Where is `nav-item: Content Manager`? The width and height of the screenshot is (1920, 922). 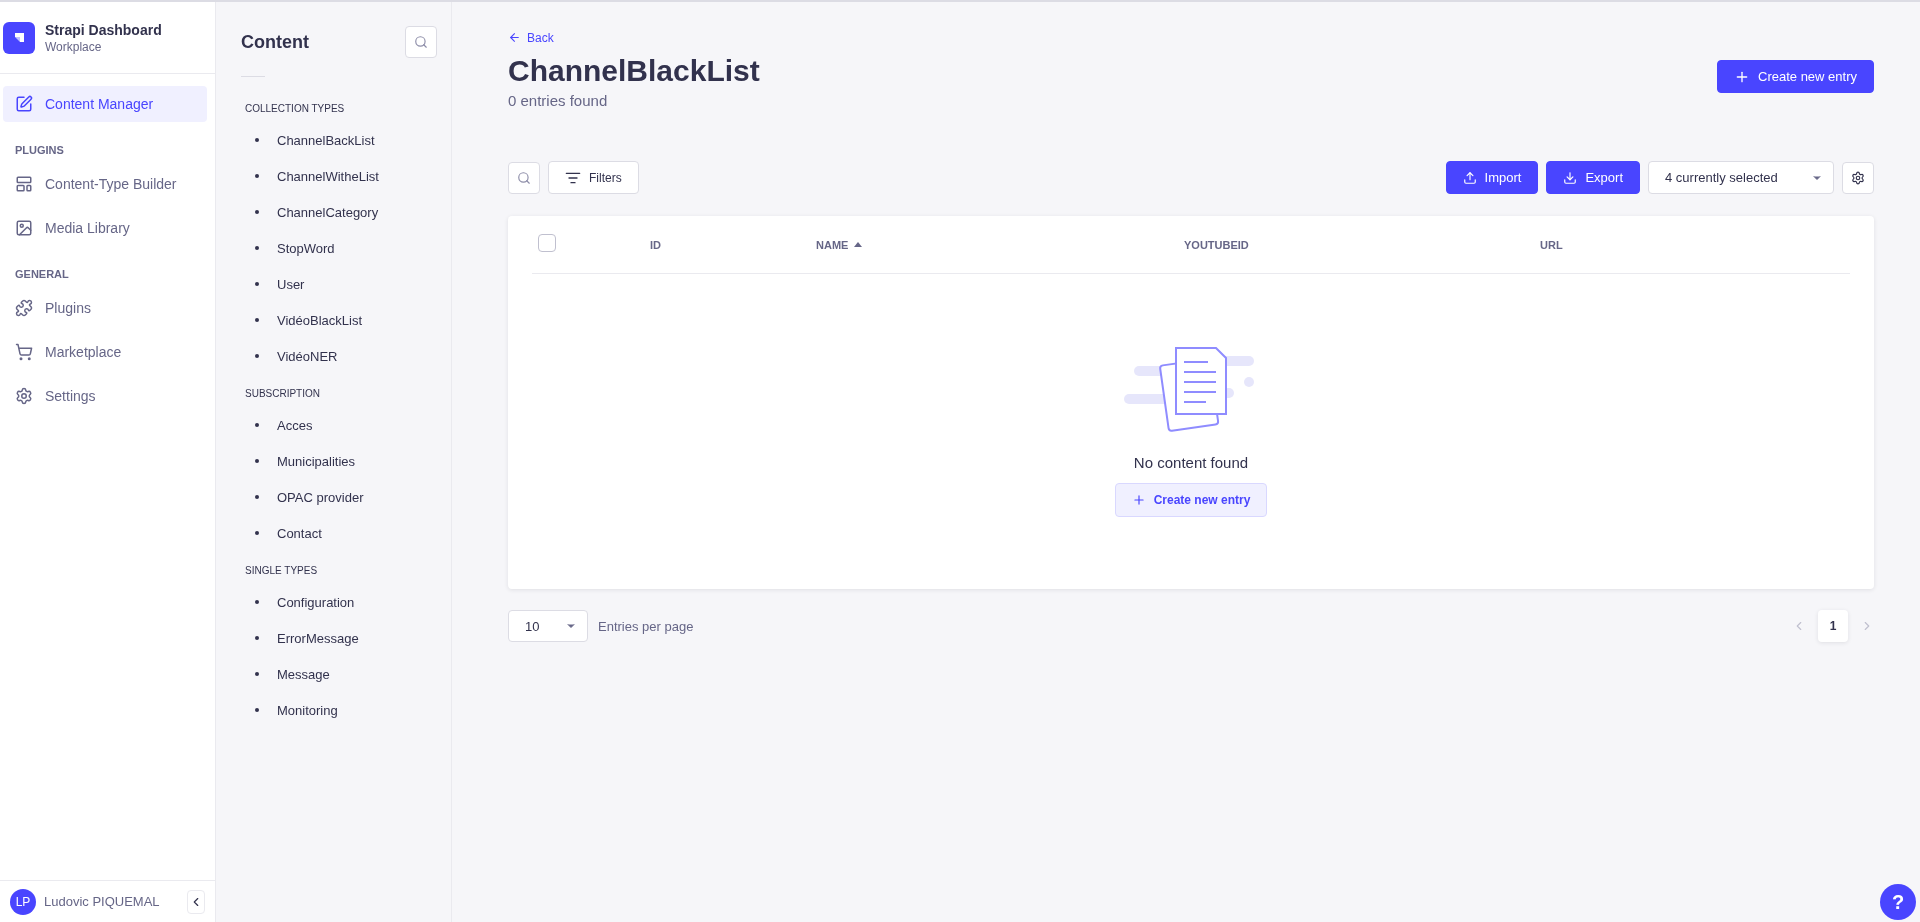 nav-item: Content Manager is located at coordinates (105, 104).